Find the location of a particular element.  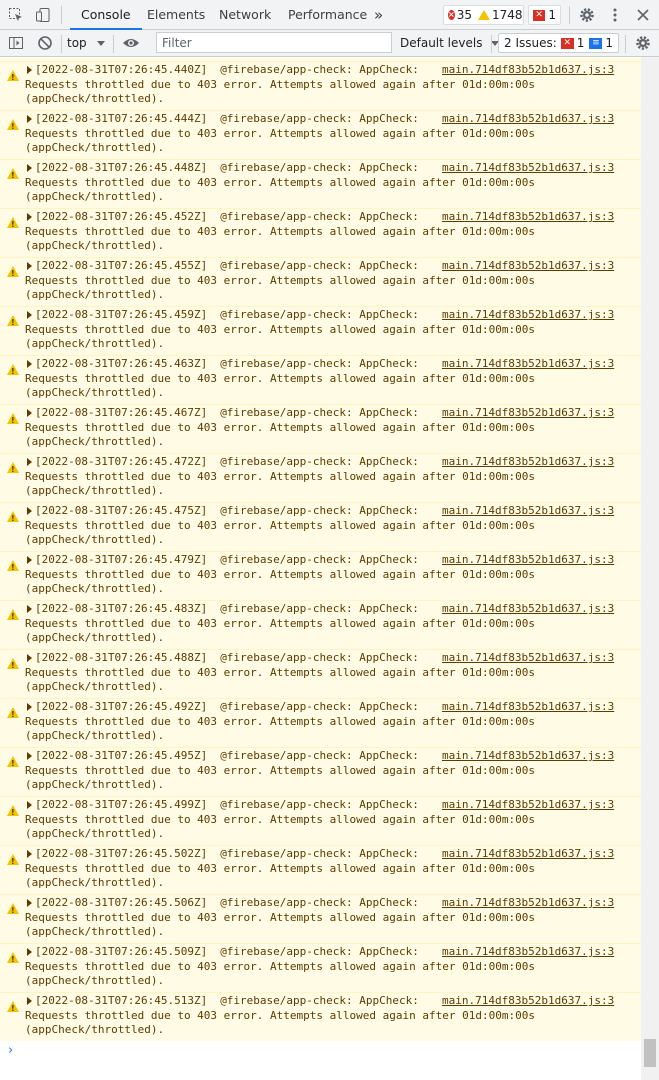

console-counters: × 35 1748 is located at coordinates (483, 15).